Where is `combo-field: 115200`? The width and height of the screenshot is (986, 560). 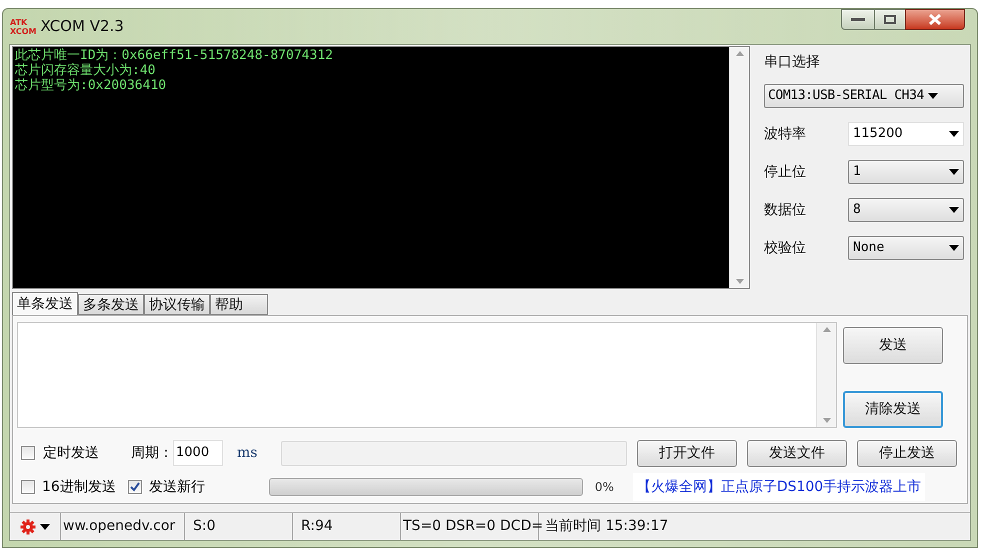
combo-field: 115200 is located at coordinates (906, 134).